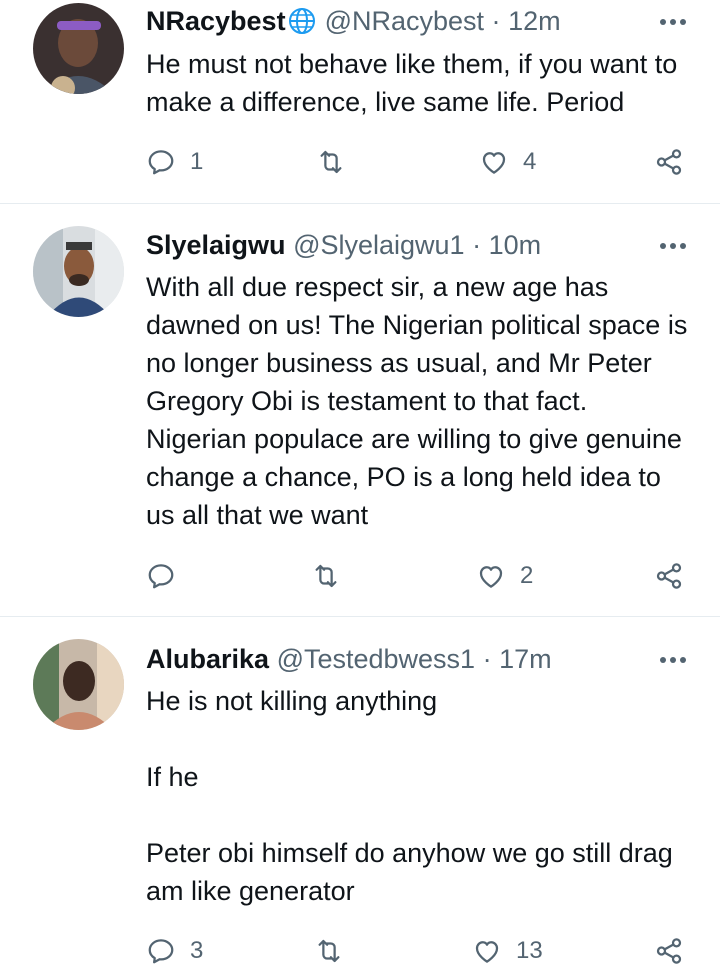 This screenshot has width=720, height=971. What do you see at coordinates (530, 161) in the screenshot?
I see `like-count: 4` at bounding box center [530, 161].